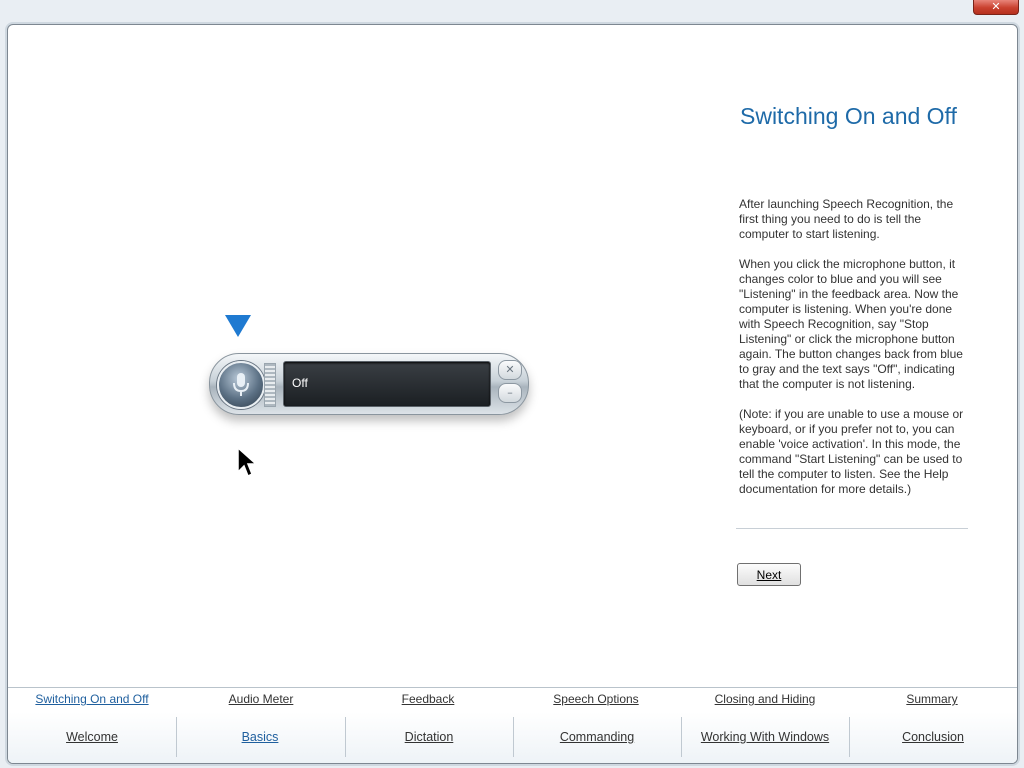 Image resolution: width=1024 pixels, height=768 pixels. Describe the element at coordinates (387, 384) in the screenshot. I see `feedback-display: Off` at that location.